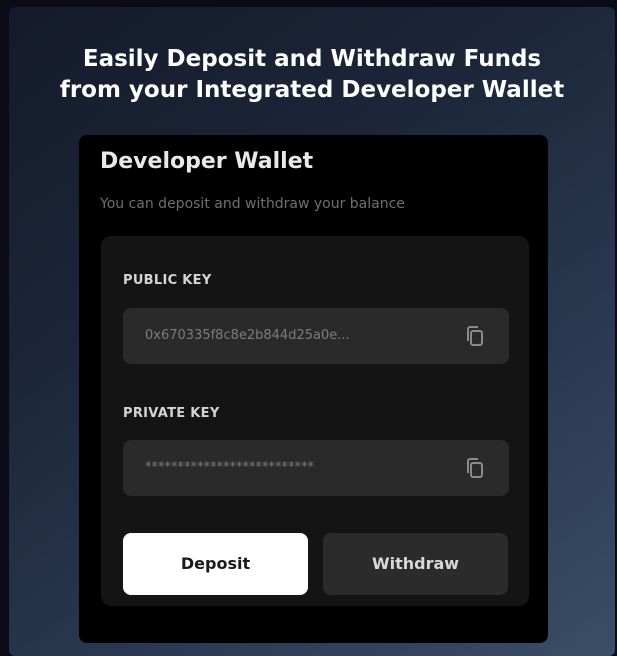 This screenshot has width=617, height=656. Describe the element at coordinates (207, 161) in the screenshot. I see `wallet-title: Developer Wallet` at that location.